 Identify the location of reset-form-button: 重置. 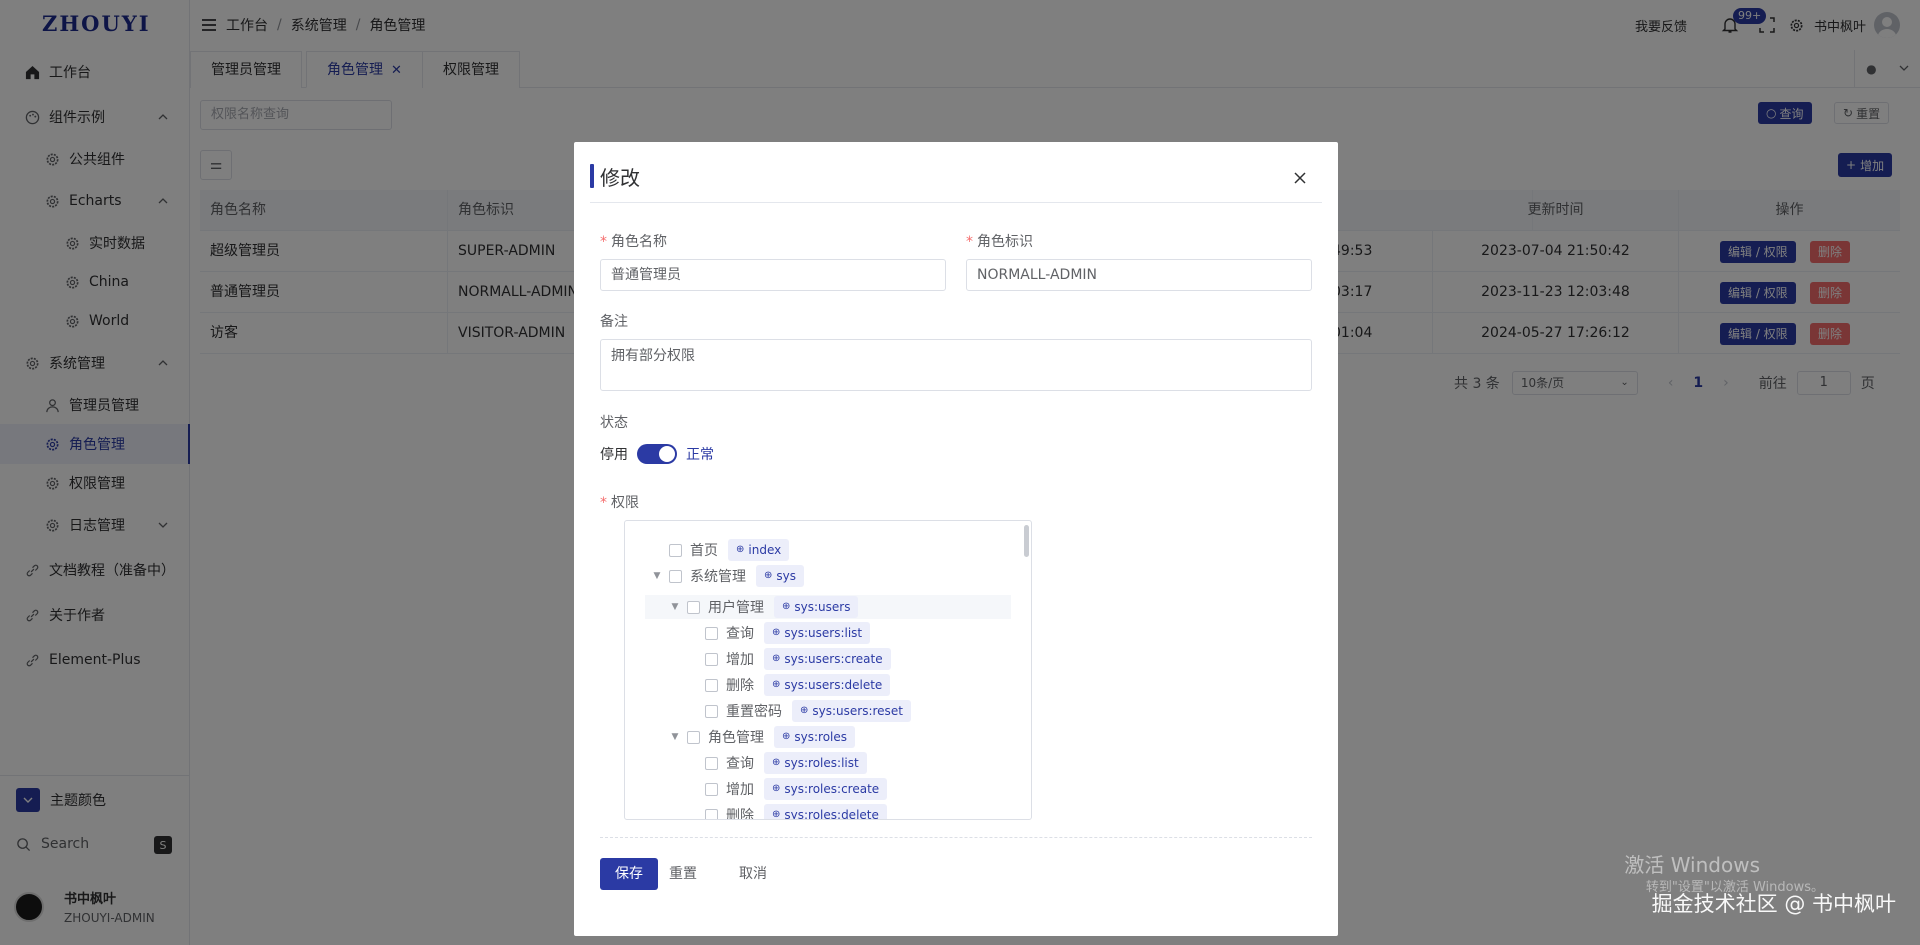
(683, 874).